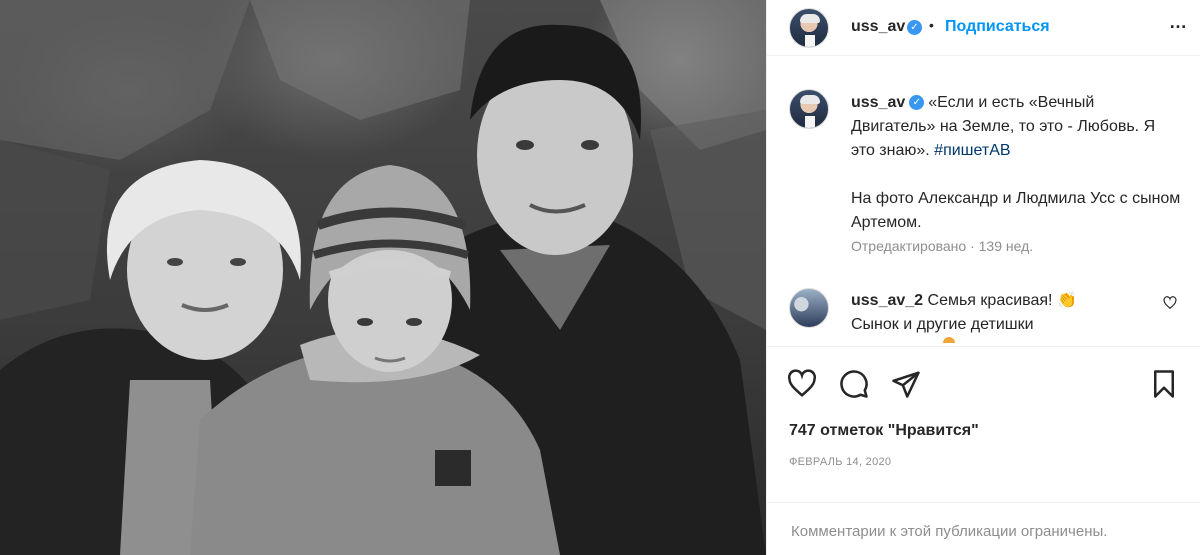 This screenshot has height=555, width=1200. What do you see at coordinates (972, 150) in the screenshot?
I see `caption-hashtag: #пишетАВ` at bounding box center [972, 150].